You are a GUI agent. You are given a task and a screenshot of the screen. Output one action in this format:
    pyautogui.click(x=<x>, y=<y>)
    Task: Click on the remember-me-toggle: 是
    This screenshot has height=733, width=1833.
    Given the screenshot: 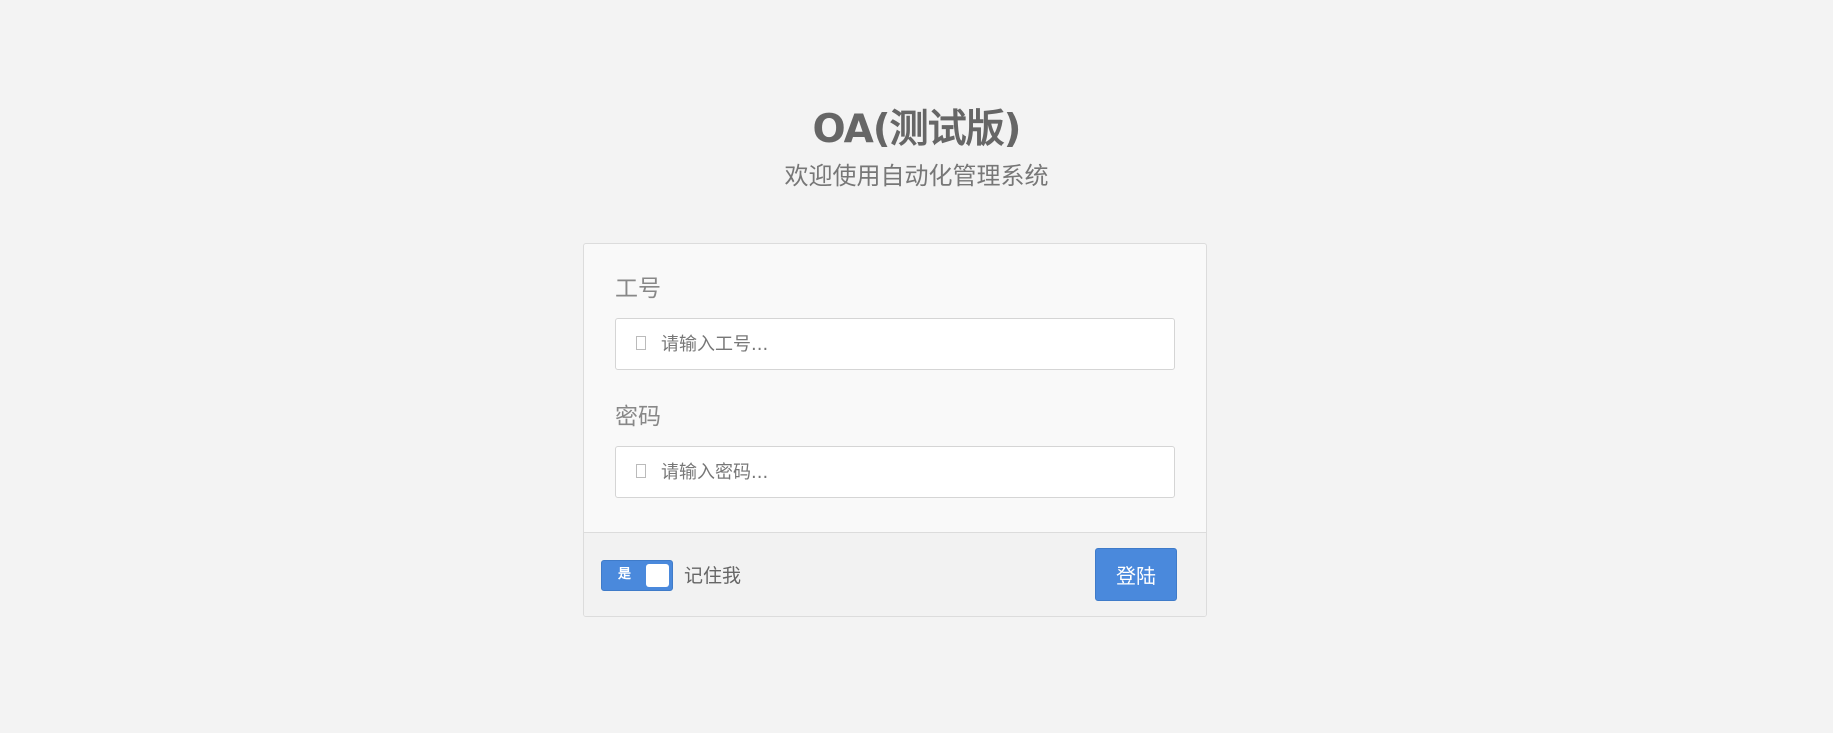 What is the action you would take?
    pyautogui.click(x=637, y=575)
    